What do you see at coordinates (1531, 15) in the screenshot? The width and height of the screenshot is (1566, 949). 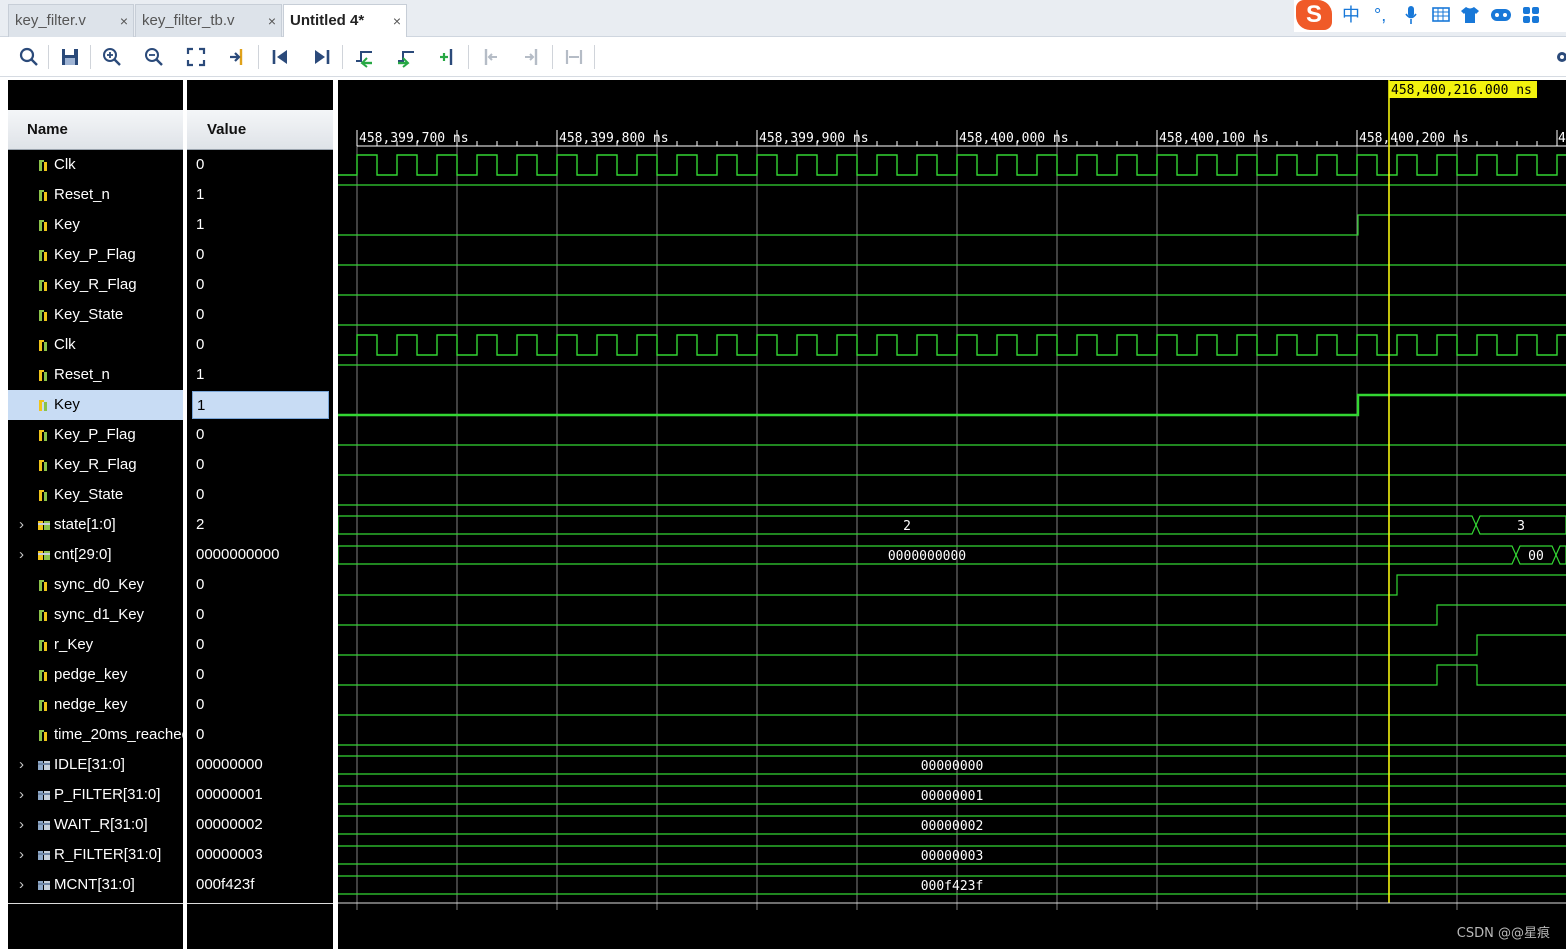 I see `grid-icon` at bounding box center [1531, 15].